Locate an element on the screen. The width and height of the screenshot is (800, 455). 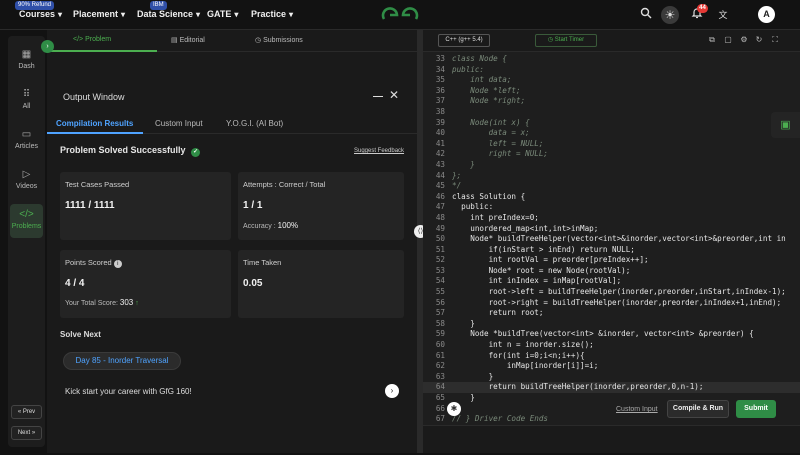
sidebar-item-label: Dash is located at coordinates (26, 66).